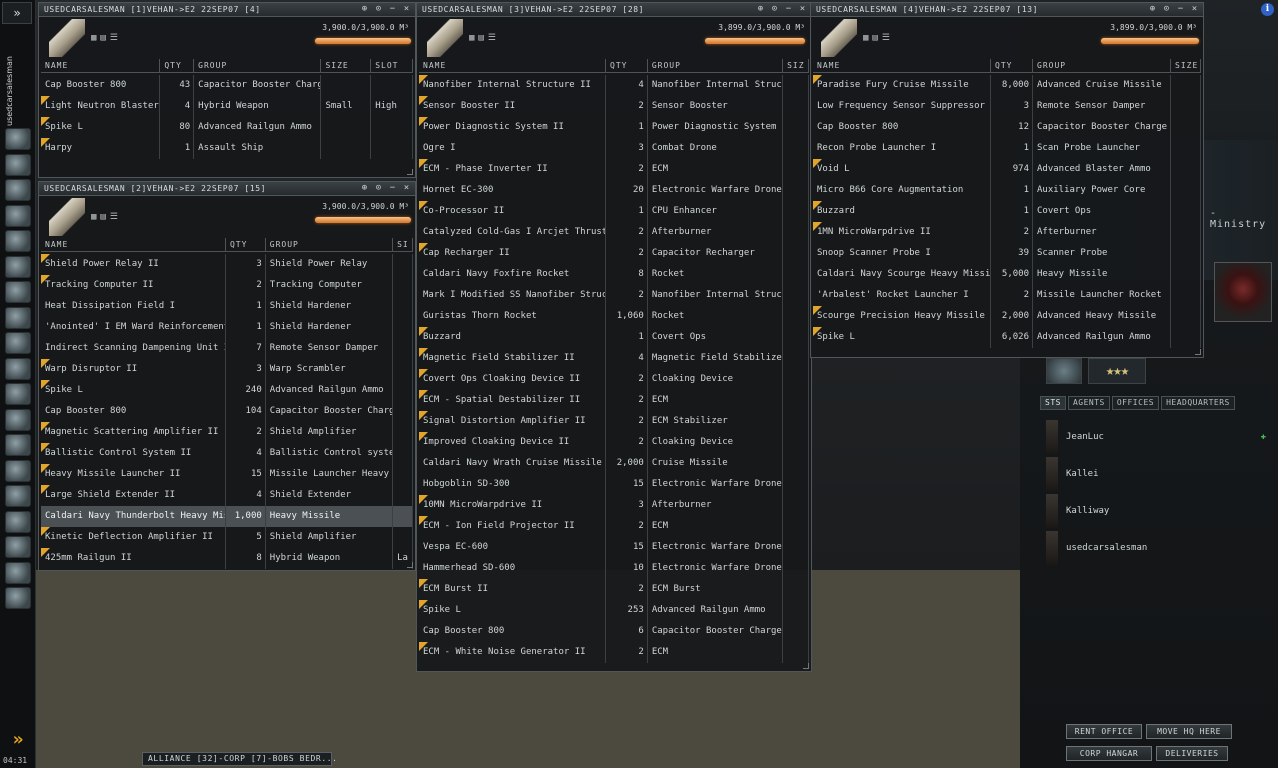 This screenshot has height=768, width=1278. I want to click on map-icon, so click(18, 241).